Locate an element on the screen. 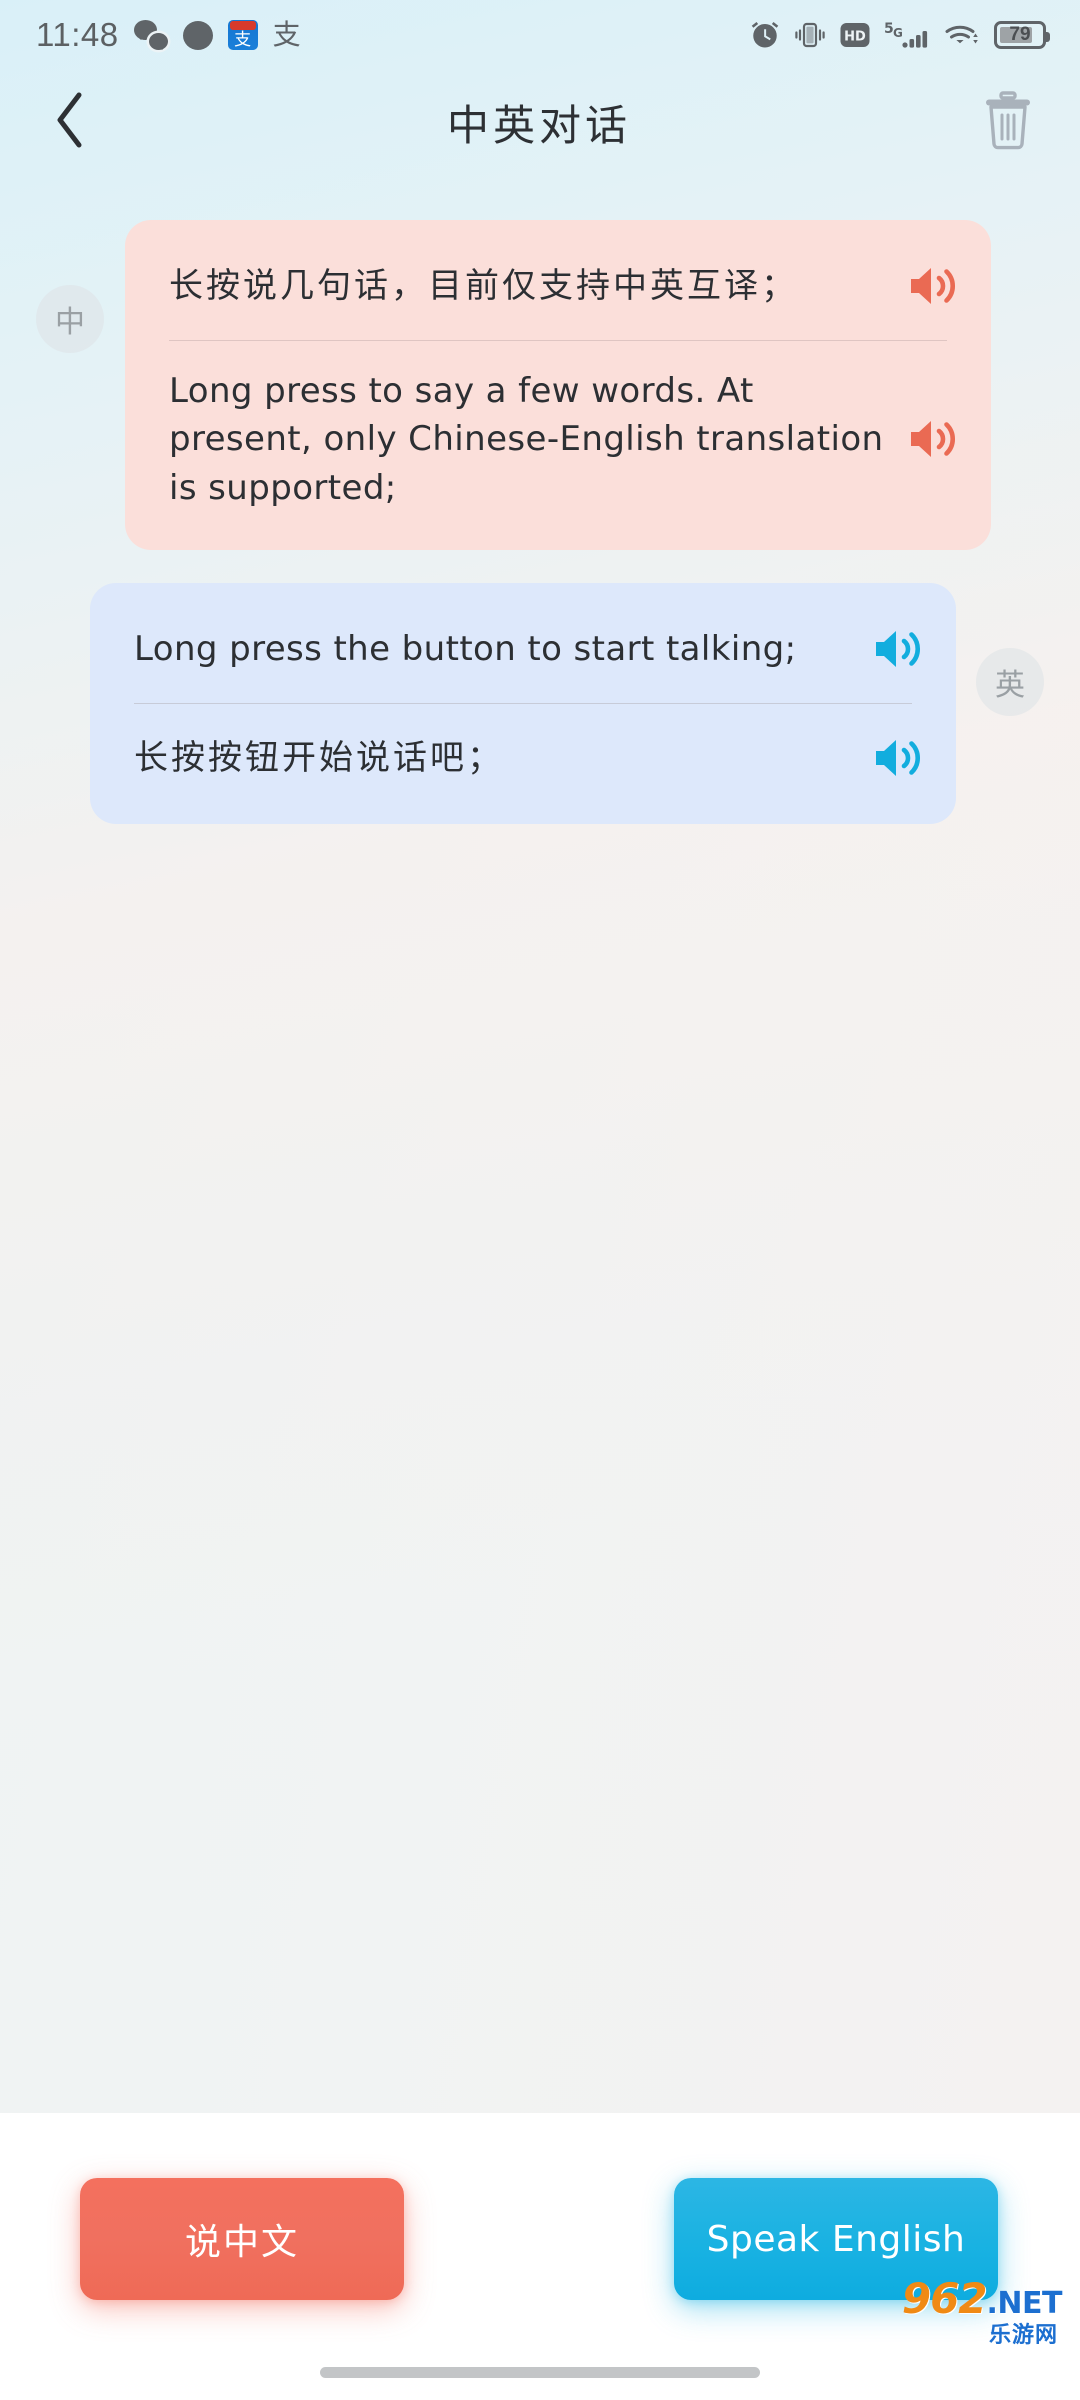 This screenshot has height=2400, width=1080. battery-percent-label: 79 is located at coordinates (1020, 34).